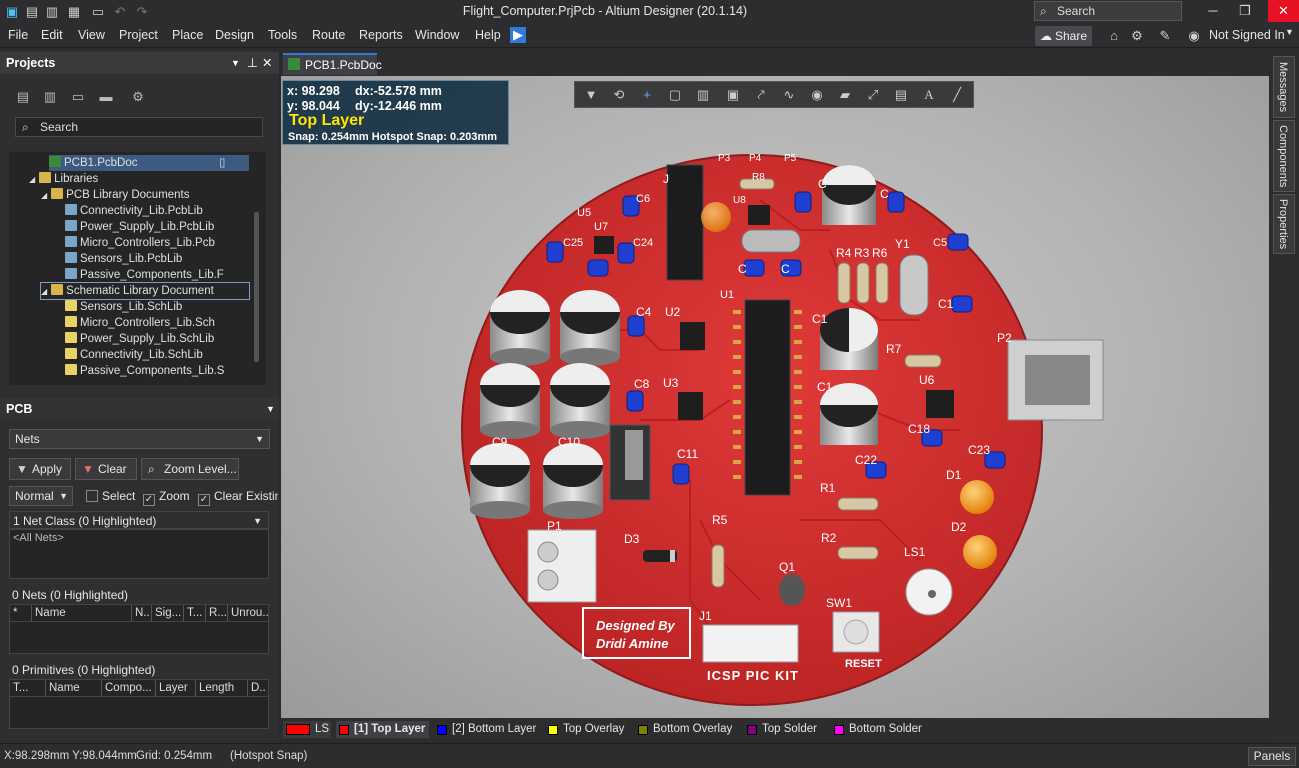 The height and width of the screenshot is (768, 1299). Describe the element at coordinates (1247, 35) in the screenshot. I see `user-status: Not Signed In` at that location.